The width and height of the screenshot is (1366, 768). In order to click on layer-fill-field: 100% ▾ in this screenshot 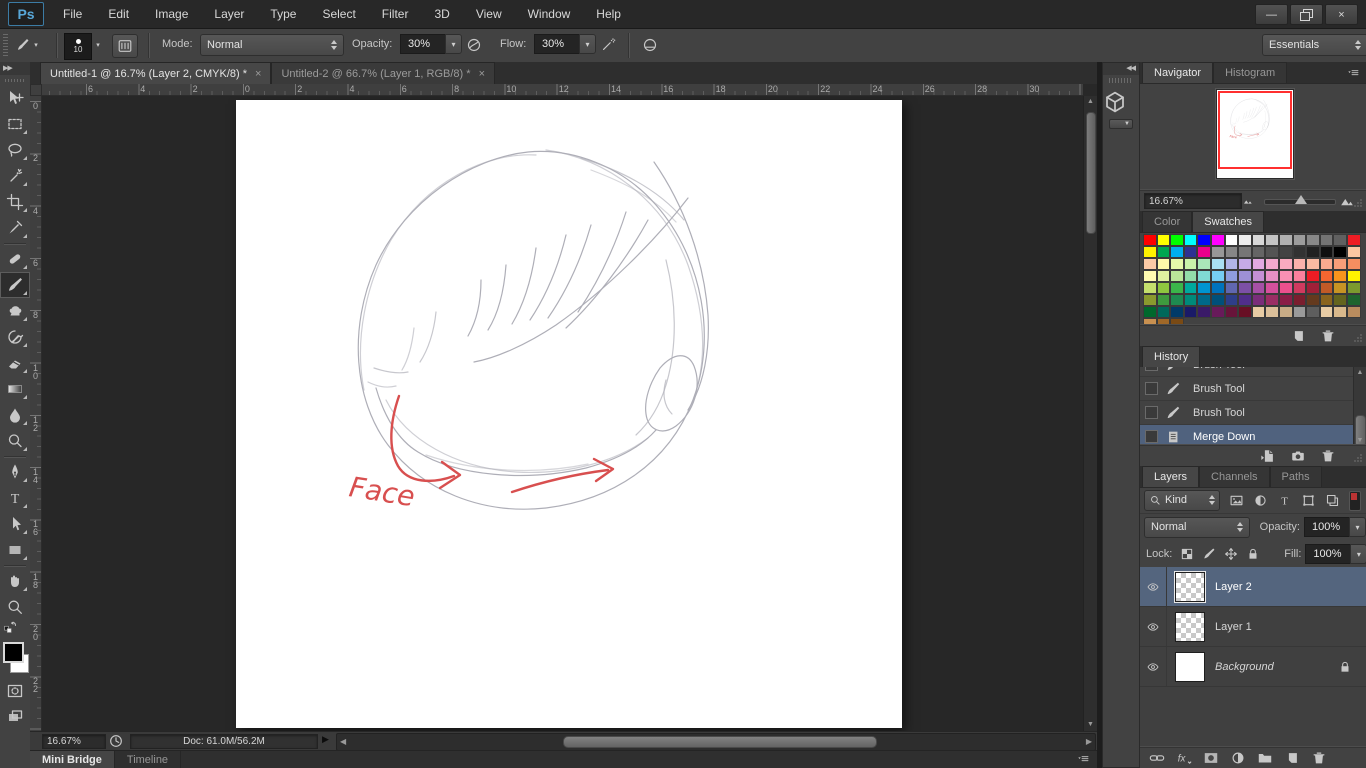, I will do `click(1335, 554)`.